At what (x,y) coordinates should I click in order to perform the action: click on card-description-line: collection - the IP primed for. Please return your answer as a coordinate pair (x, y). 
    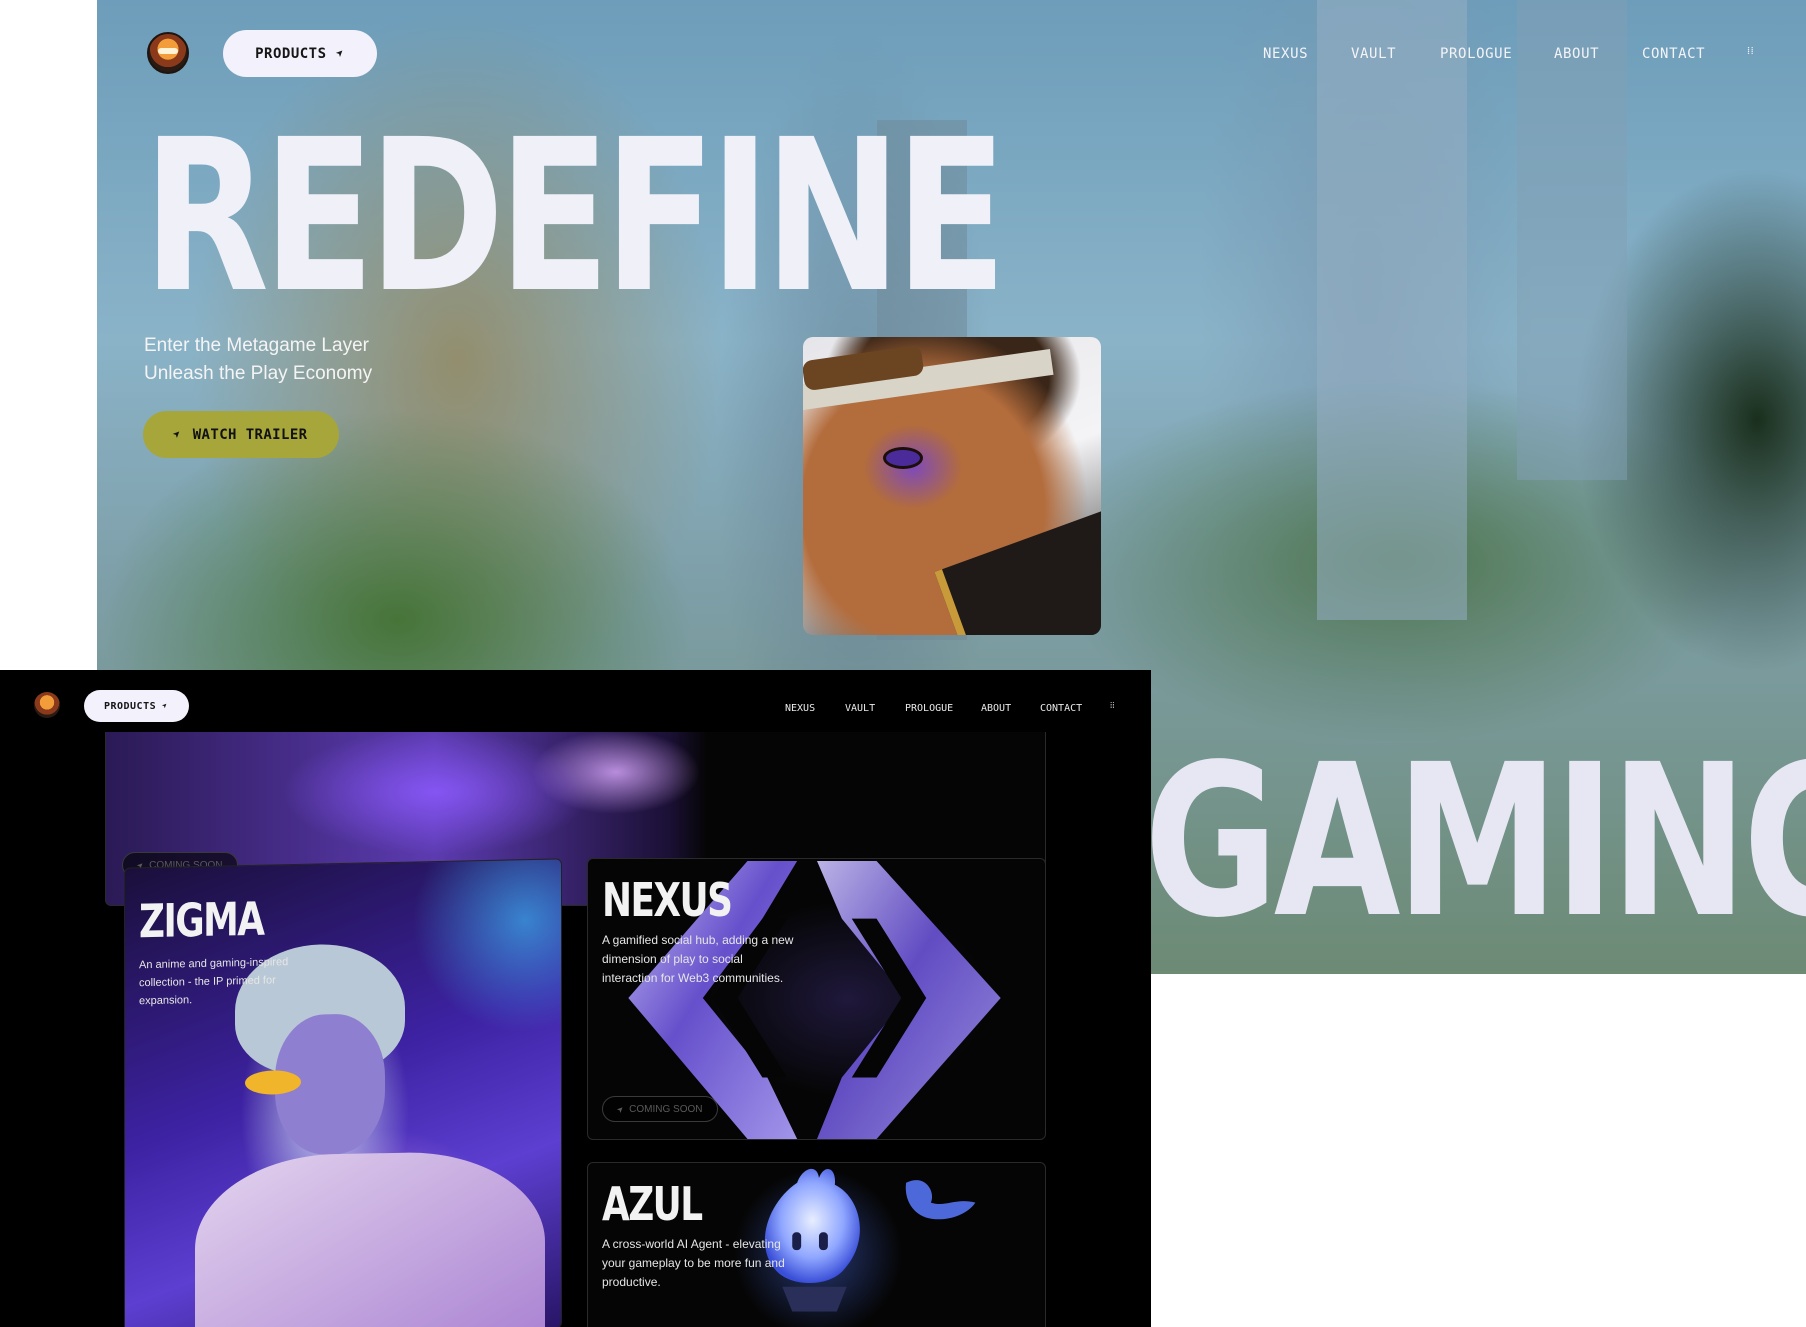
    Looking at the image, I should click on (207, 982).